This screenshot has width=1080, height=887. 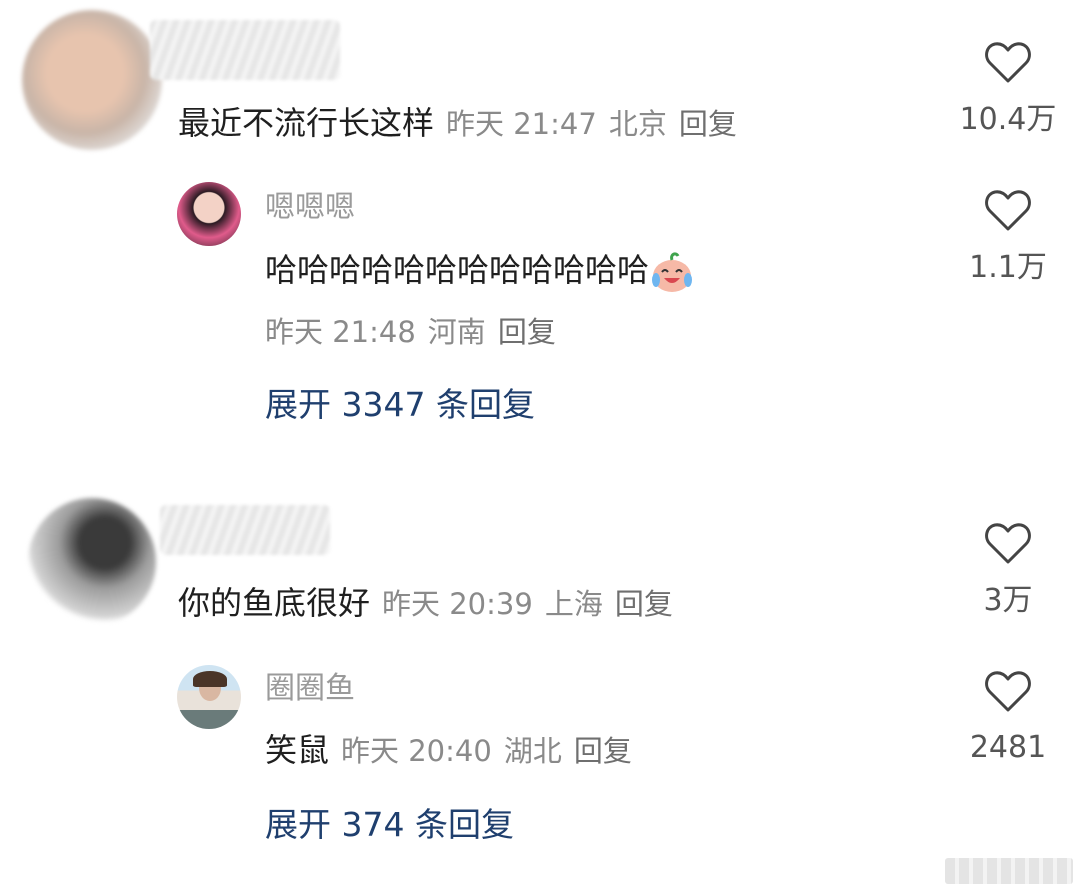 What do you see at coordinates (1009, 871) in the screenshot?
I see `watermark-obscured` at bounding box center [1009, 871].